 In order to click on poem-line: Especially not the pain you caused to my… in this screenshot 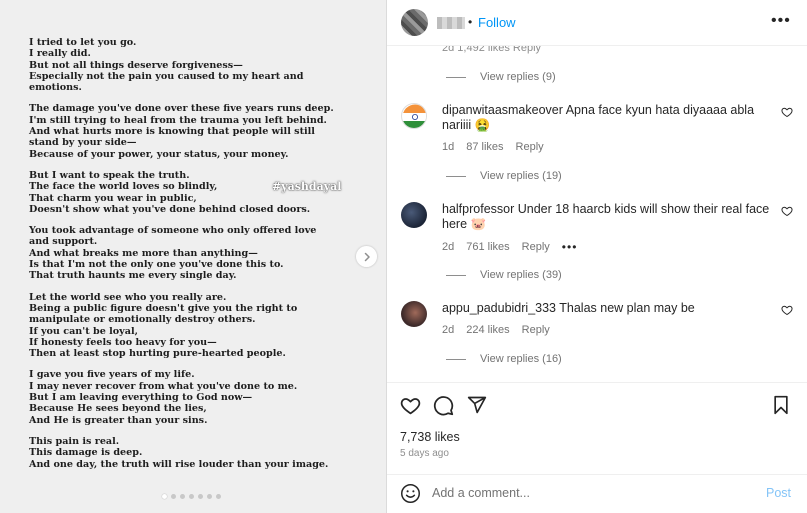, I will do `click(166, 76)`.